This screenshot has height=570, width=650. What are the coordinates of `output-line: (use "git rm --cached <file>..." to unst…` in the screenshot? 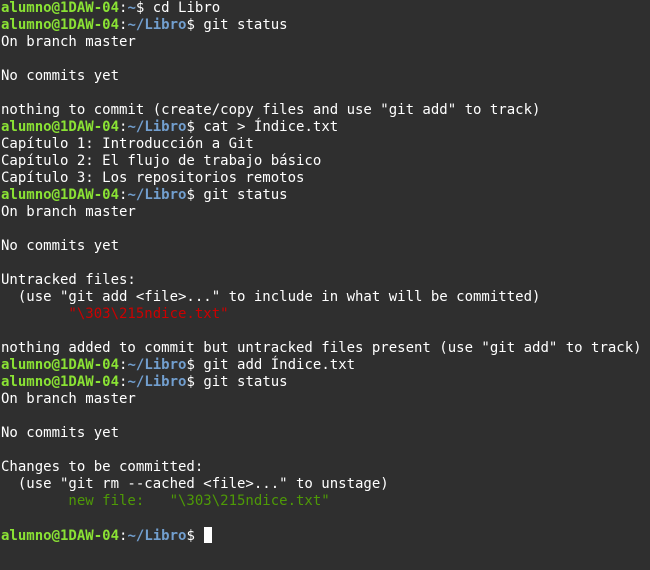 It's located at (195, 484).